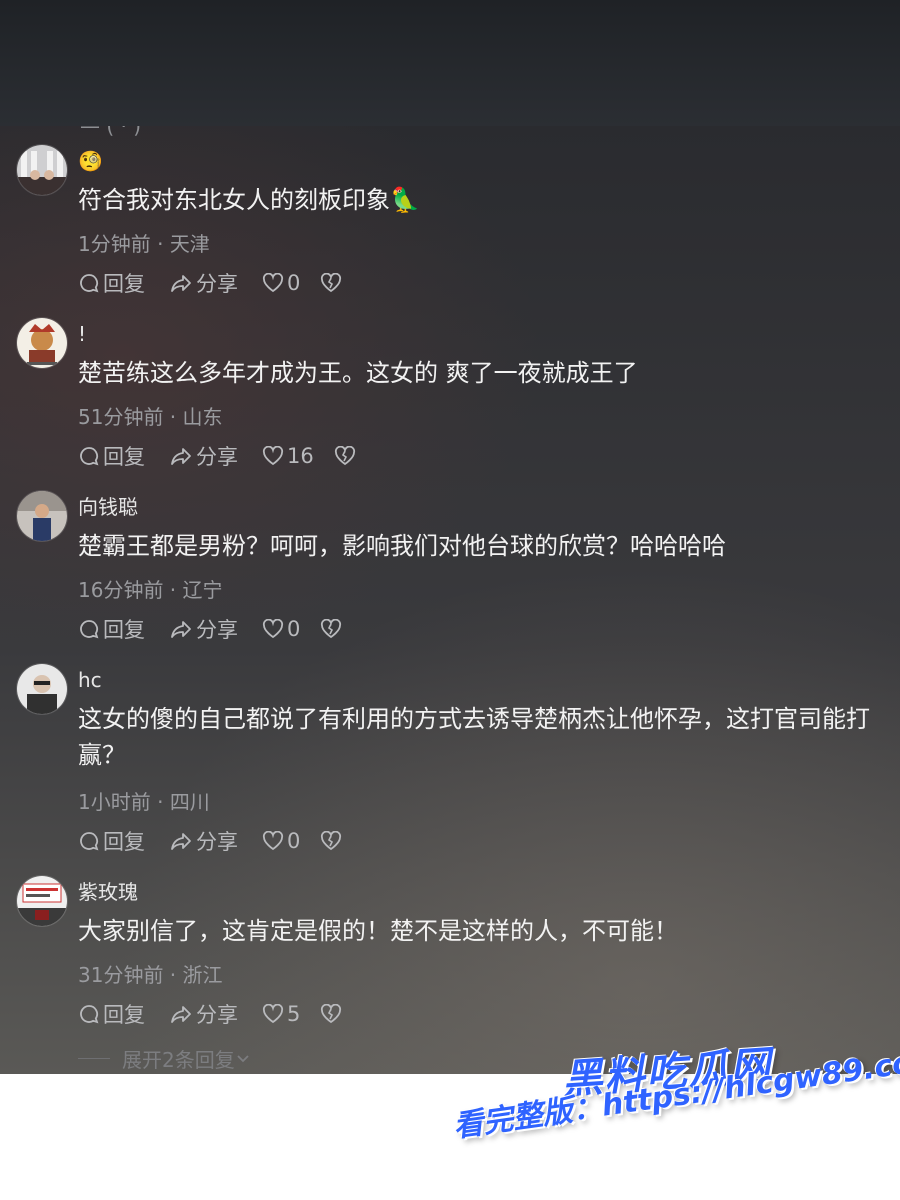  I want to click on comment-meta: 16分钟前 · 辽宁, so click(150, 590).